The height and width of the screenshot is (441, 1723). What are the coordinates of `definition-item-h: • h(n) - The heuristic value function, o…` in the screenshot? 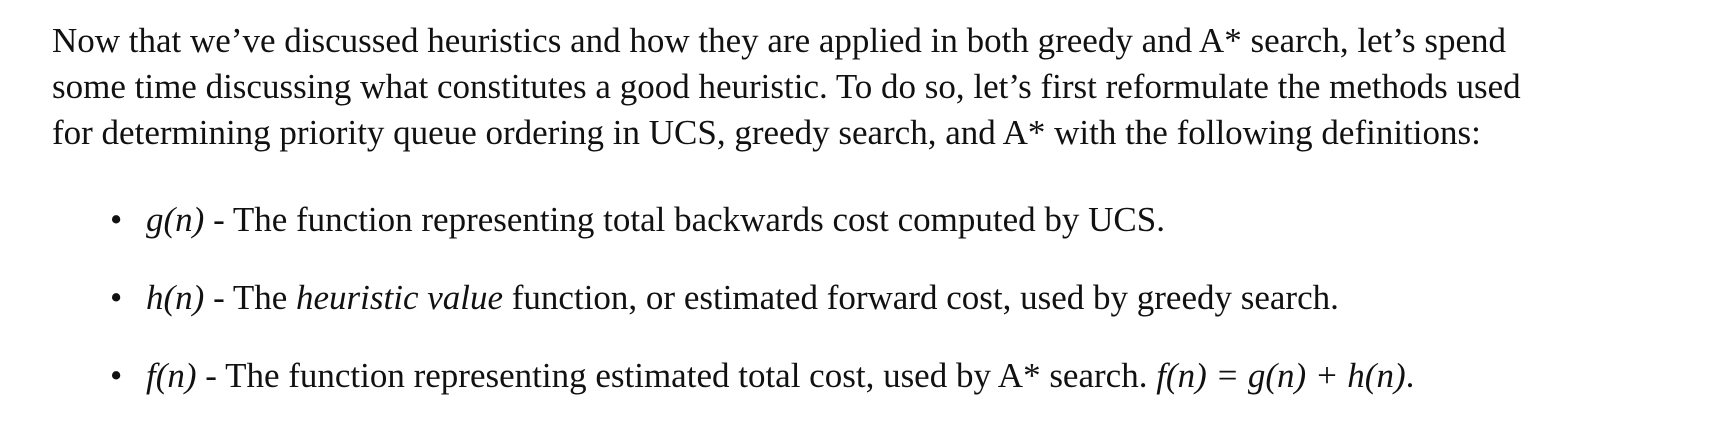 It's located at (863, 298).